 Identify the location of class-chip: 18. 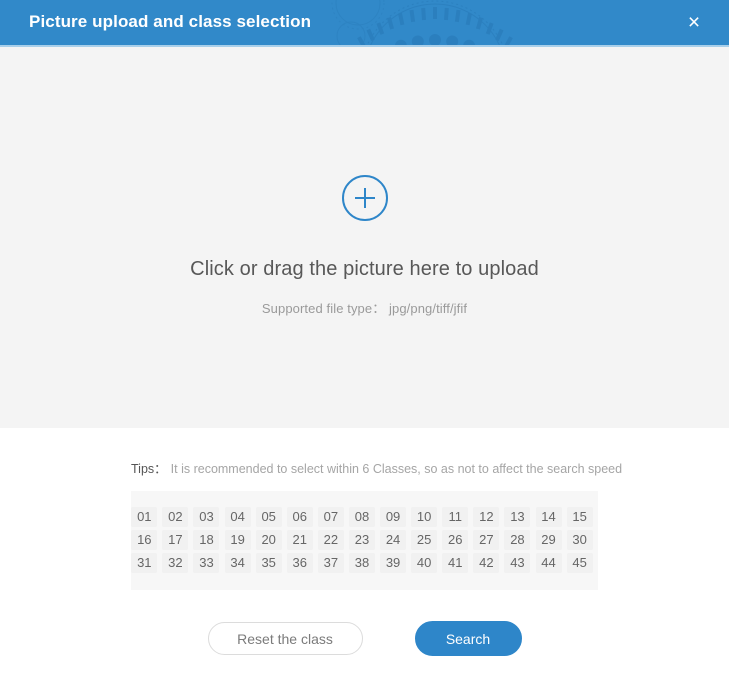
(206, 540).